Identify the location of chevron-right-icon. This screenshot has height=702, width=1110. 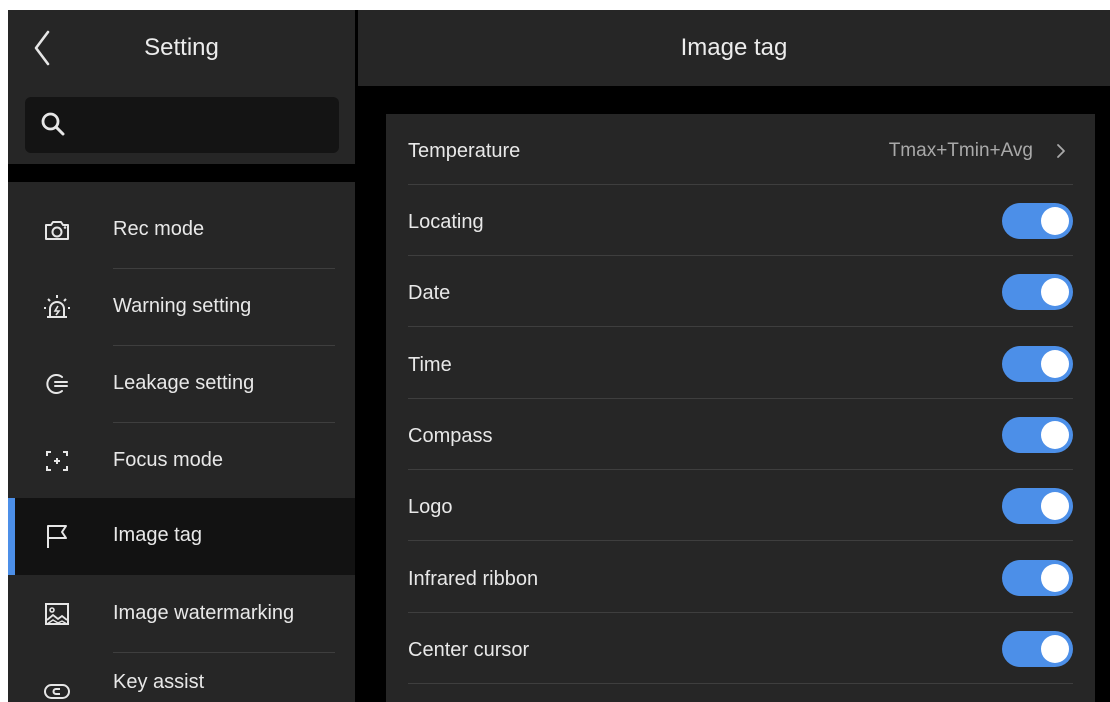
(1061, 151).